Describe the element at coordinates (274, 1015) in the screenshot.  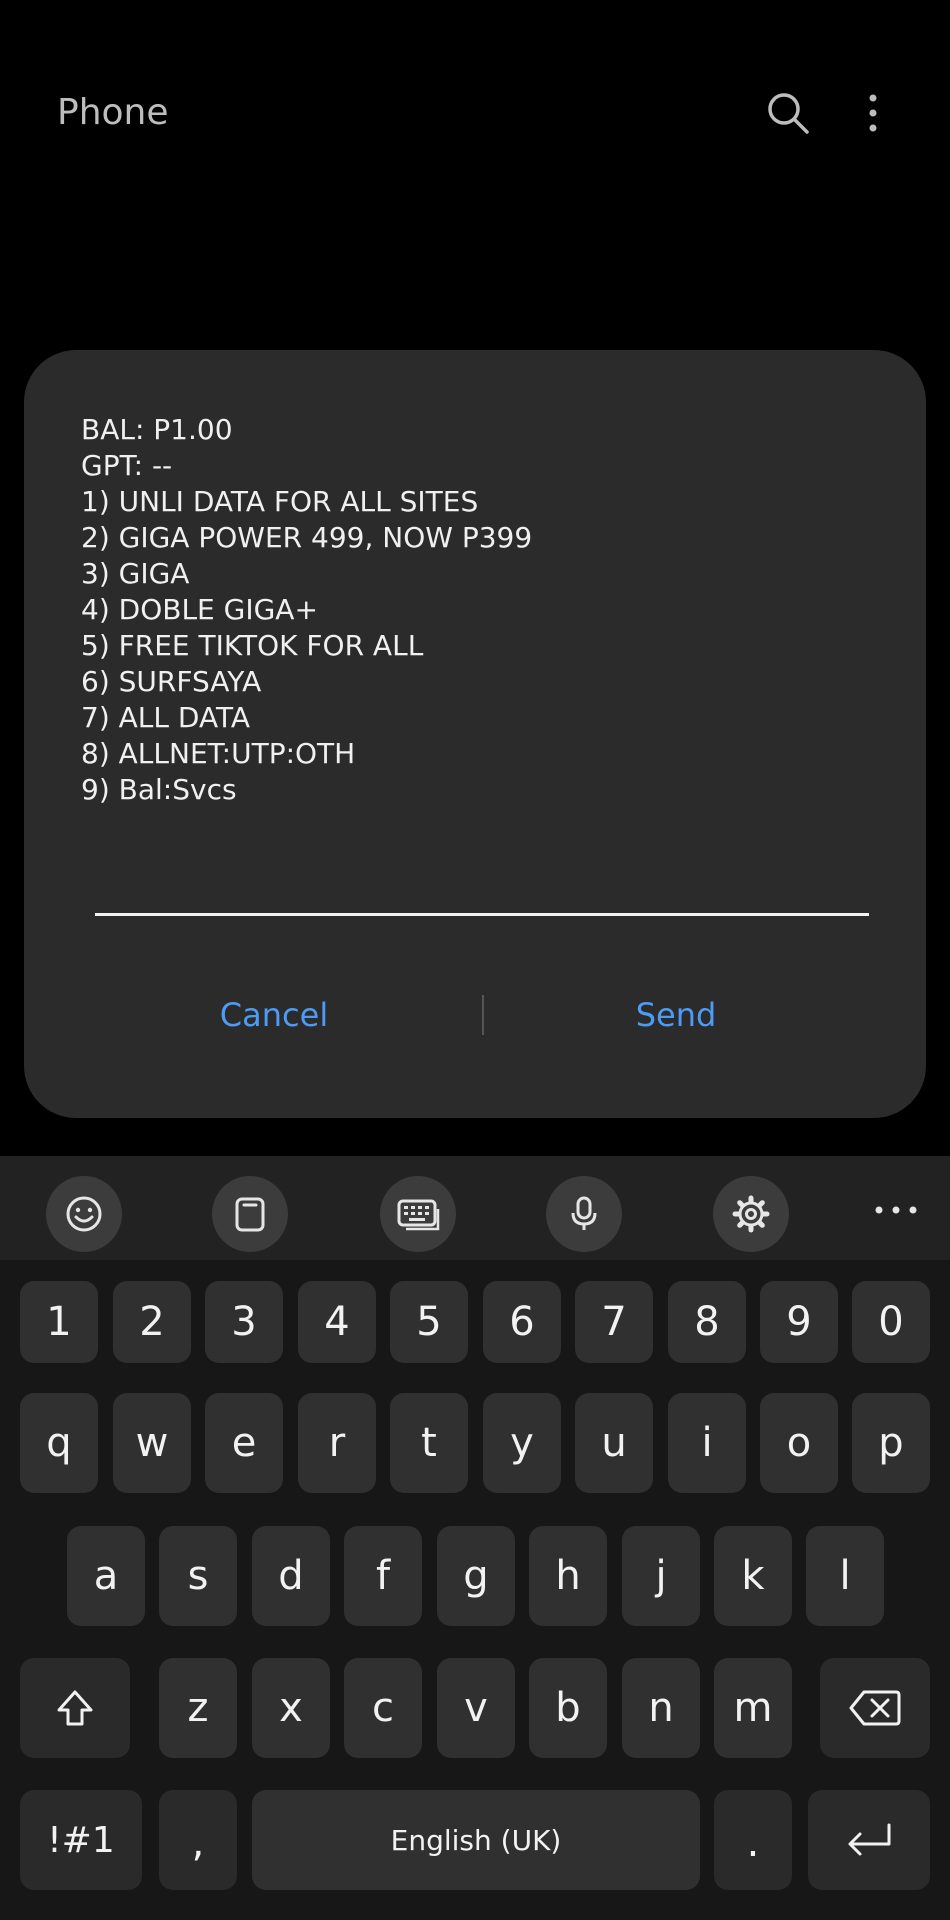
I see `cancel-button: Cancel` at that location.